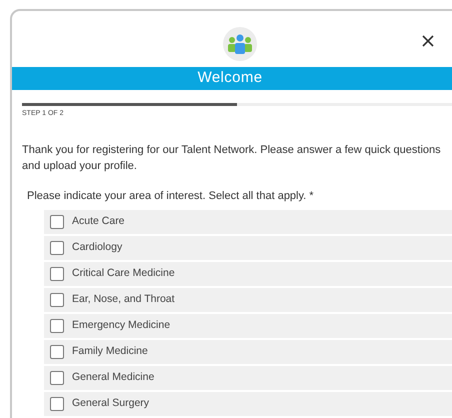 The height and width of the screenshot is (418, 452). What do you see at coordinates (248, 378) in the screenshot?
I see `option-row: General Medicine` at bounding box center [248, 378].